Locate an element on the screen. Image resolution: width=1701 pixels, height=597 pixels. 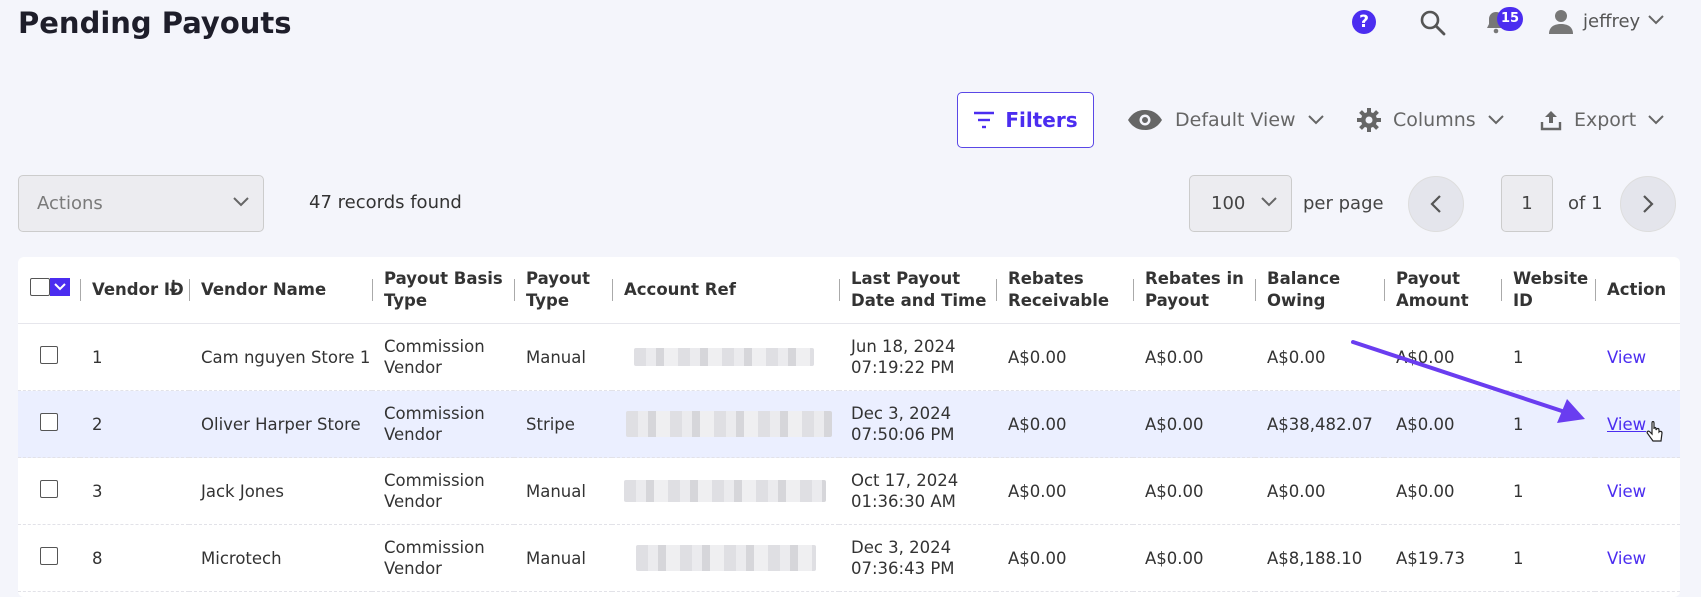
cell-last-payout: Dec 3, 2024 07:50:06 PM is located at coordinates (917, 424).